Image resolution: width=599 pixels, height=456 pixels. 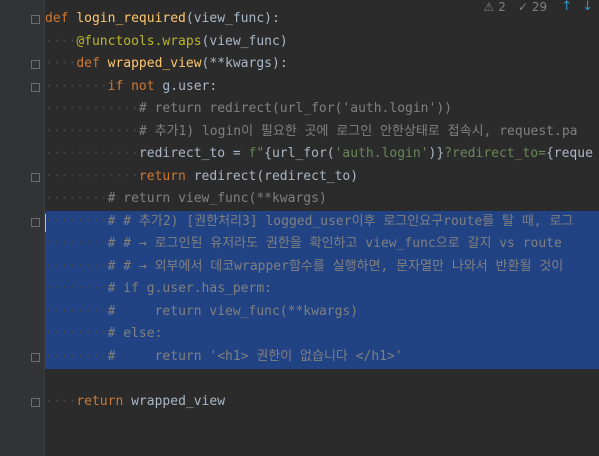 I want to click on text-caret, so click(x=45, y=223).